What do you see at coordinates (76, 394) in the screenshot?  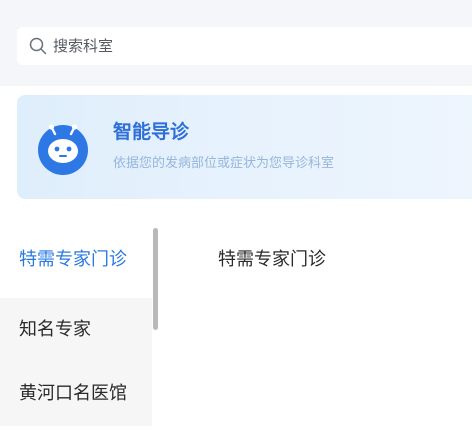 I see `sidebar-item-yellow-river-hall: 黄河口名医馆` at bounding box center [76, 394].